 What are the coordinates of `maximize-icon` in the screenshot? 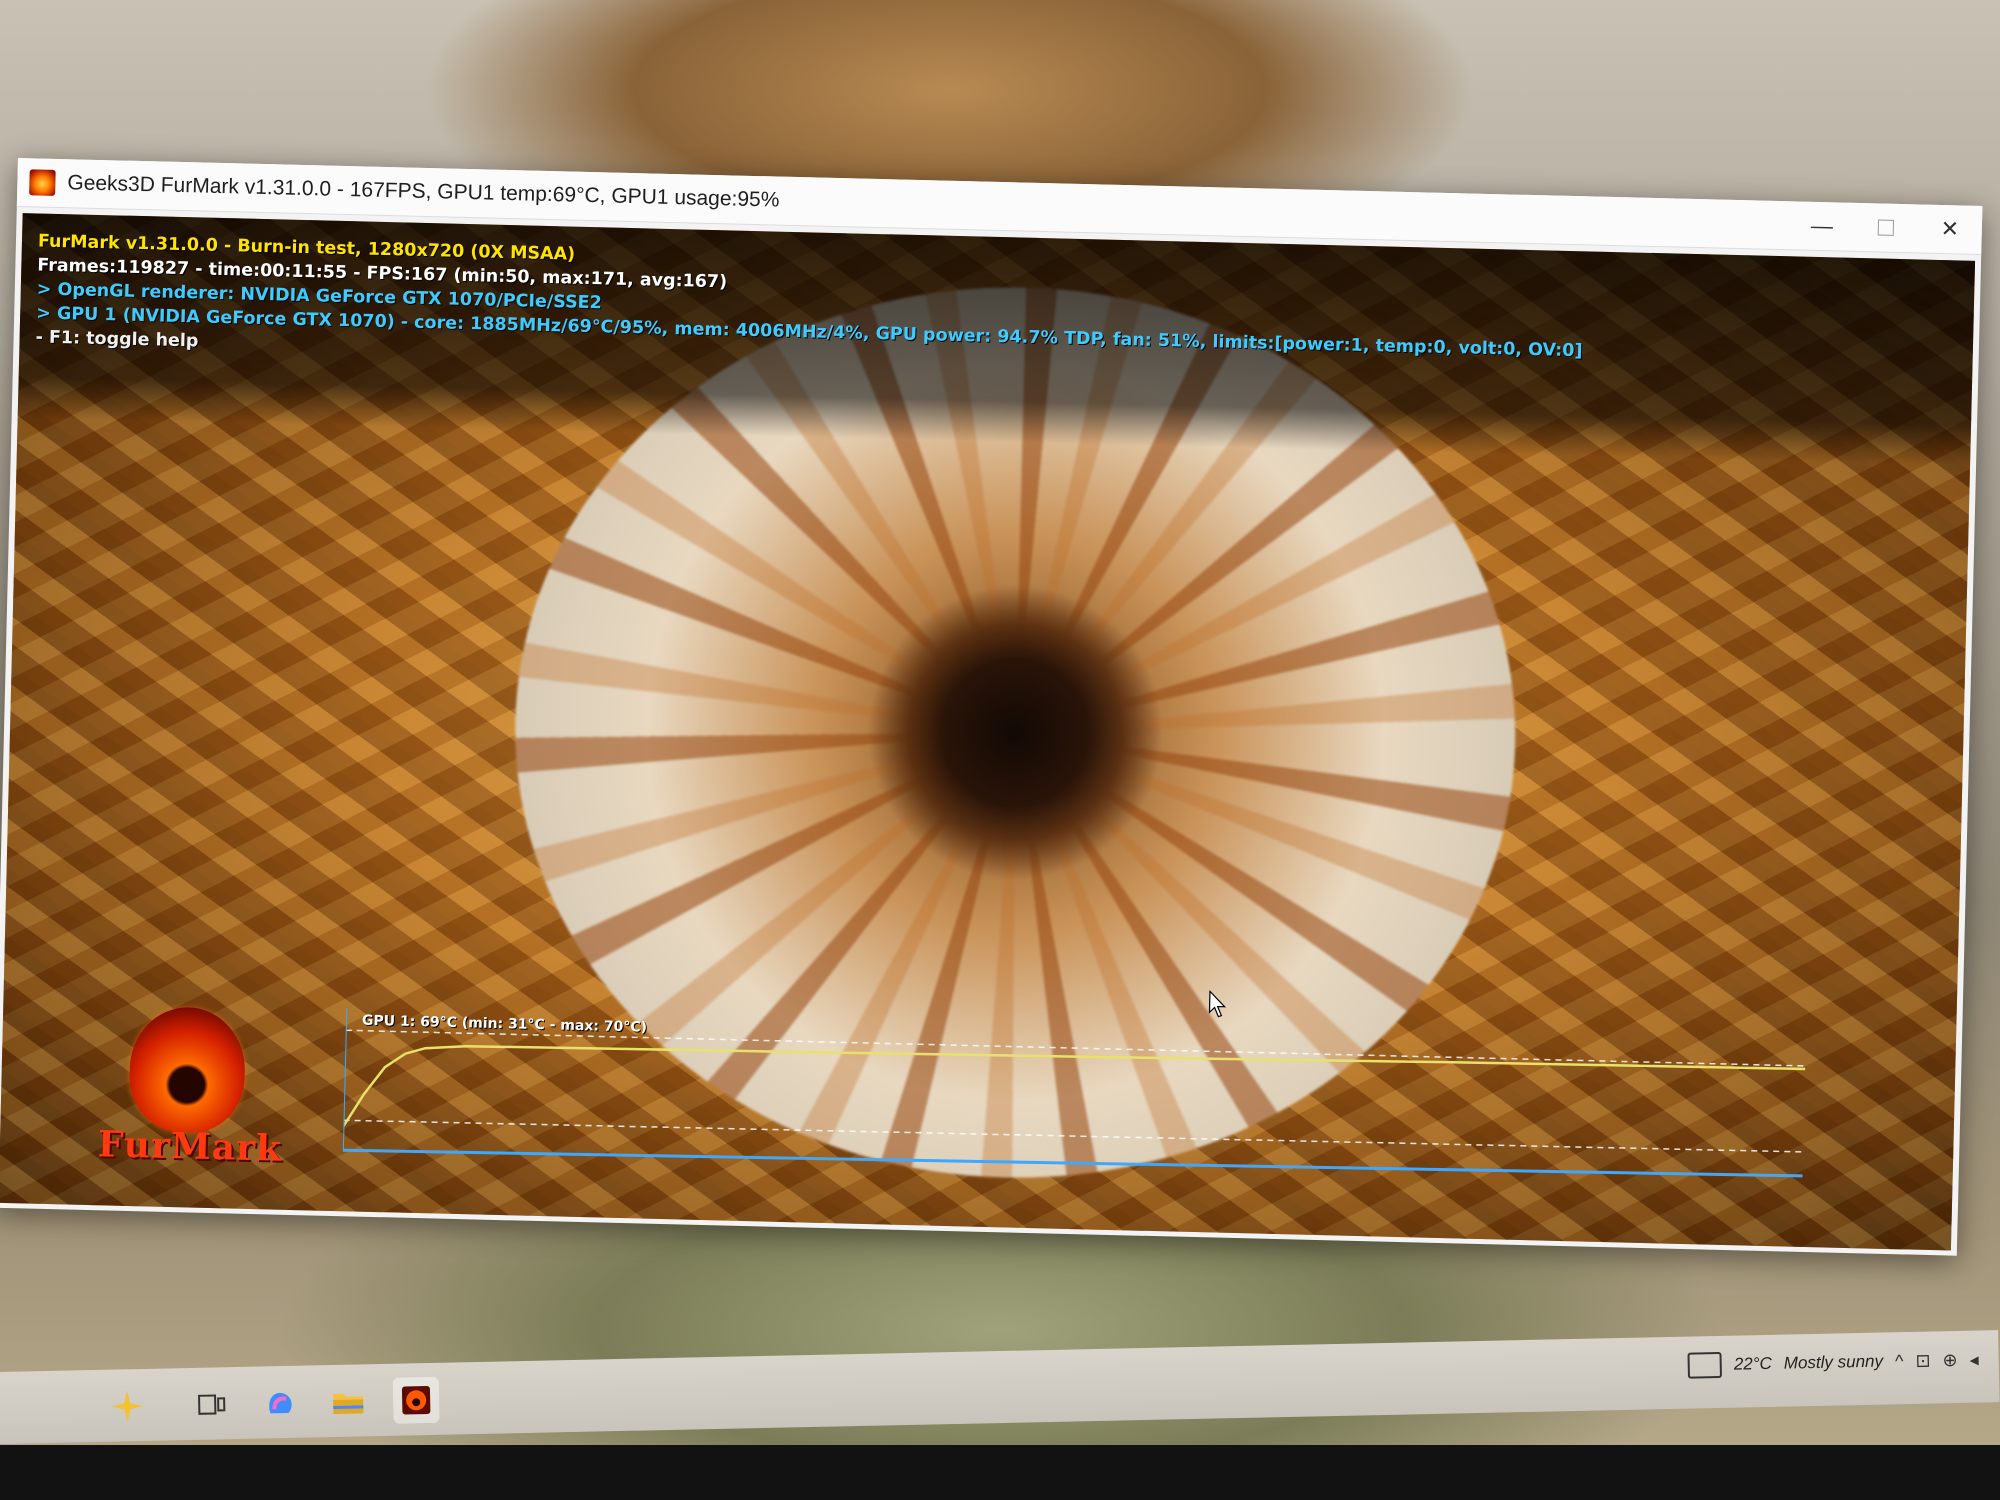 It's located at (1886, 227).